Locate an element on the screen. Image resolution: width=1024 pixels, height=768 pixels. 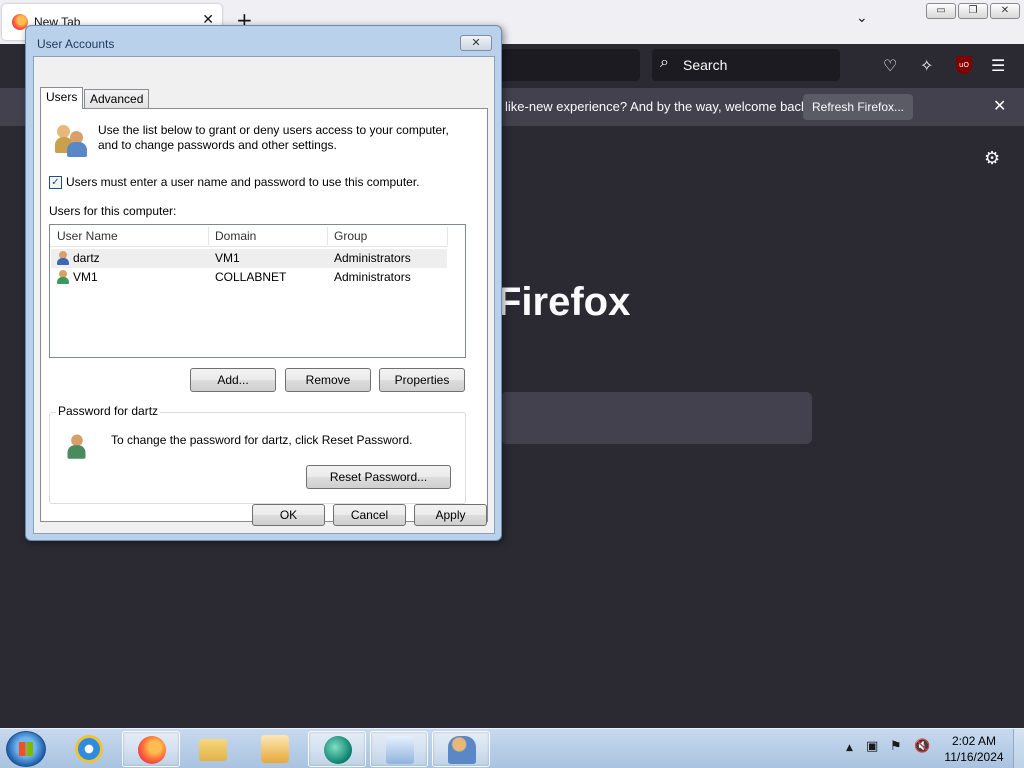
ublock-origin-icon: uO is located at coordinates (964, 65).